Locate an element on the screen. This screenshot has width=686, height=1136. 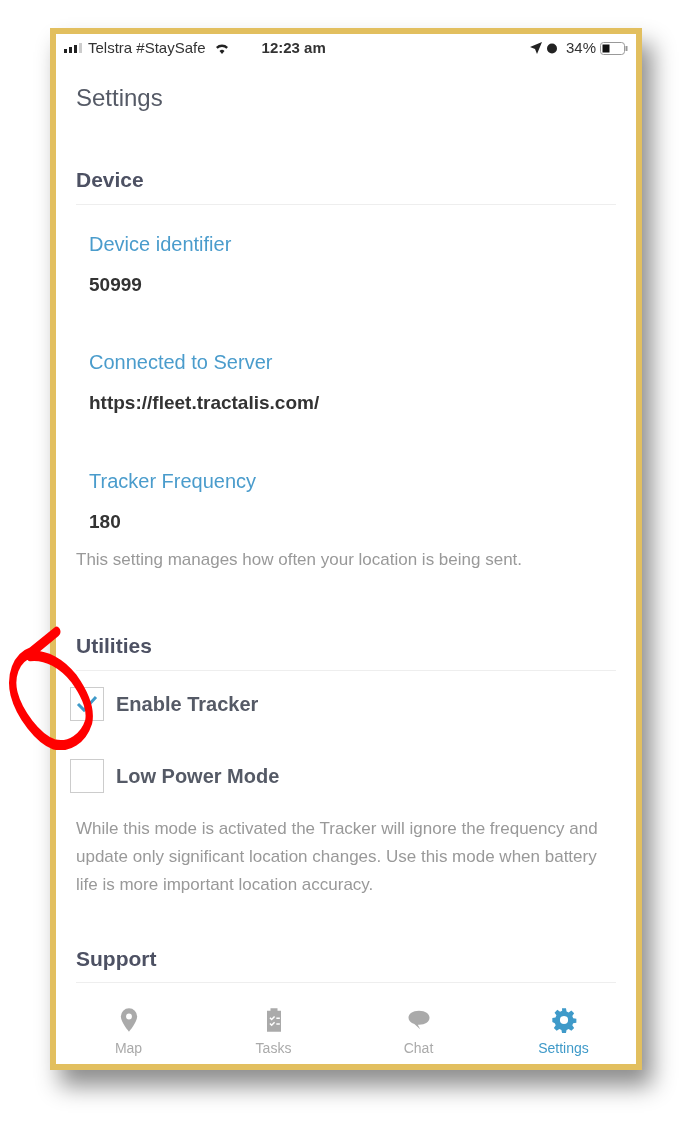
section-heading: Utilities is located at coordinates (114, 646).